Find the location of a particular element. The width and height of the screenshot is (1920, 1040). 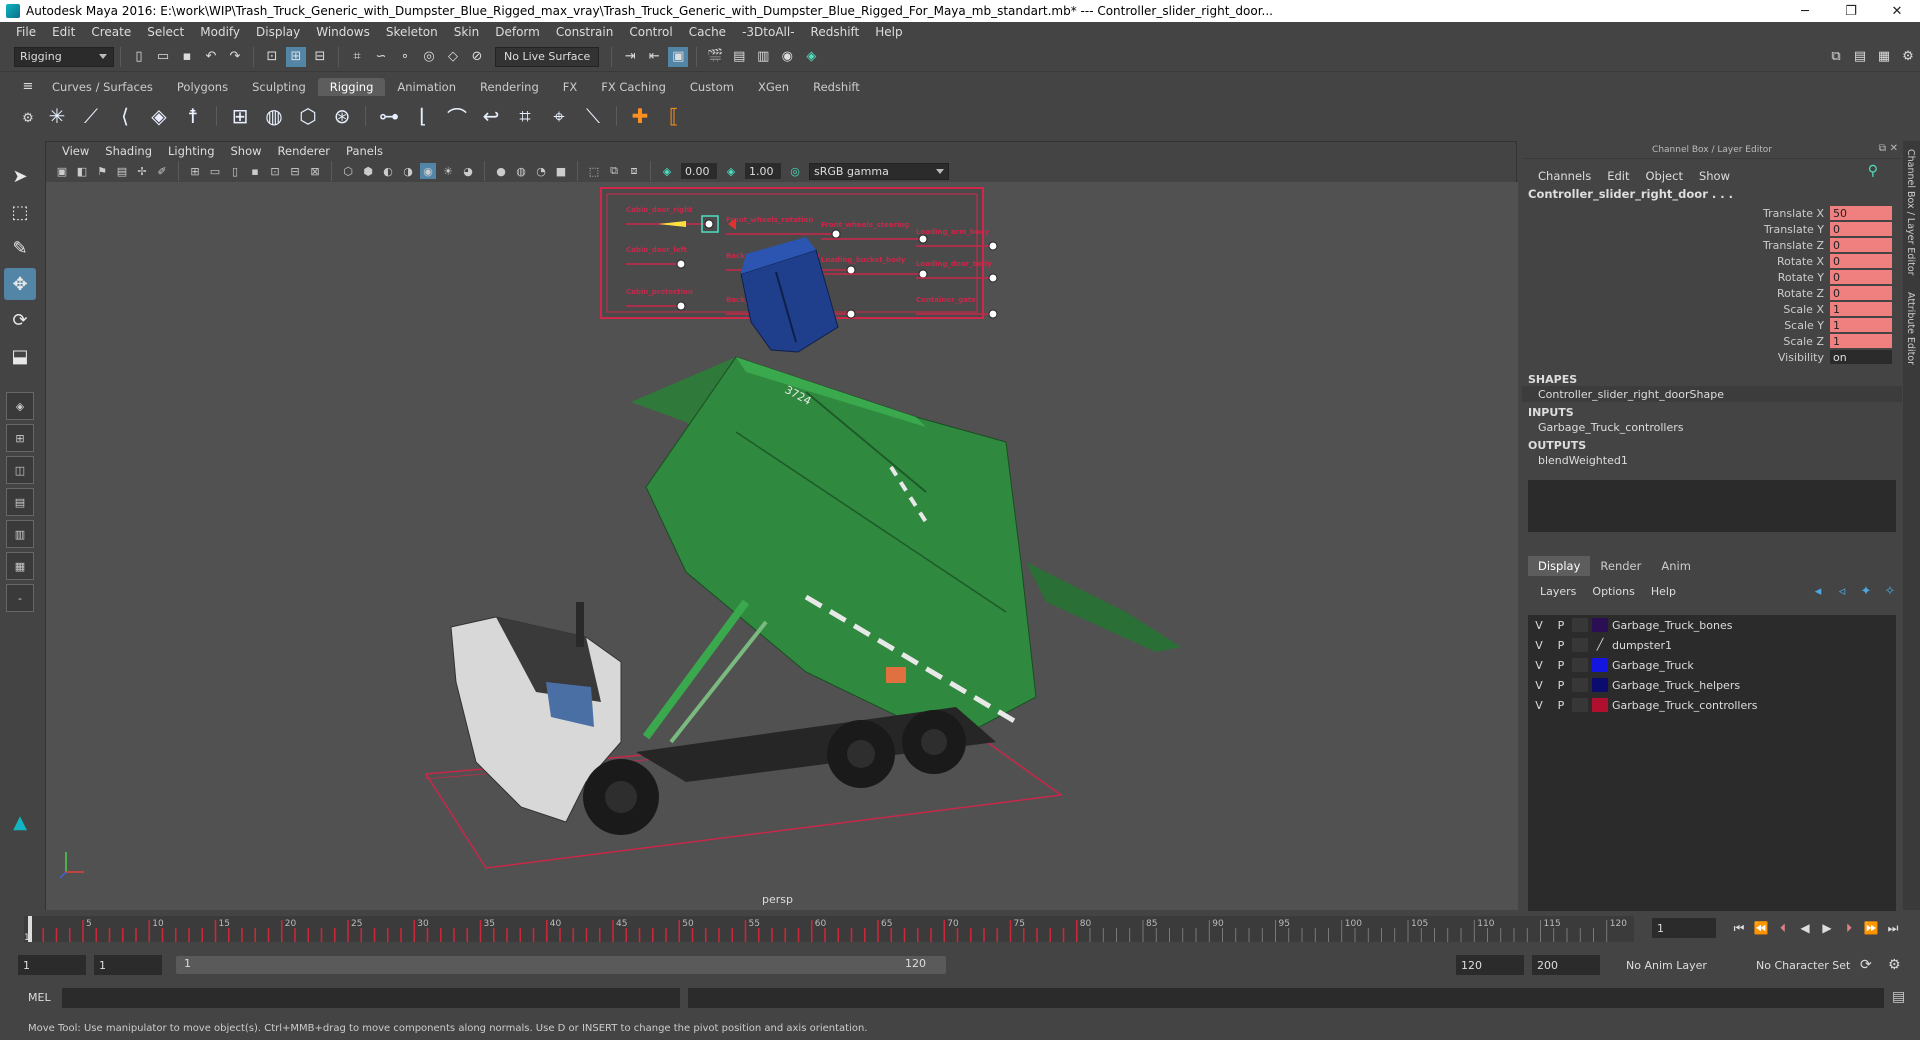

attribute-value-field: 1 is located at coordinates (1861, 309).